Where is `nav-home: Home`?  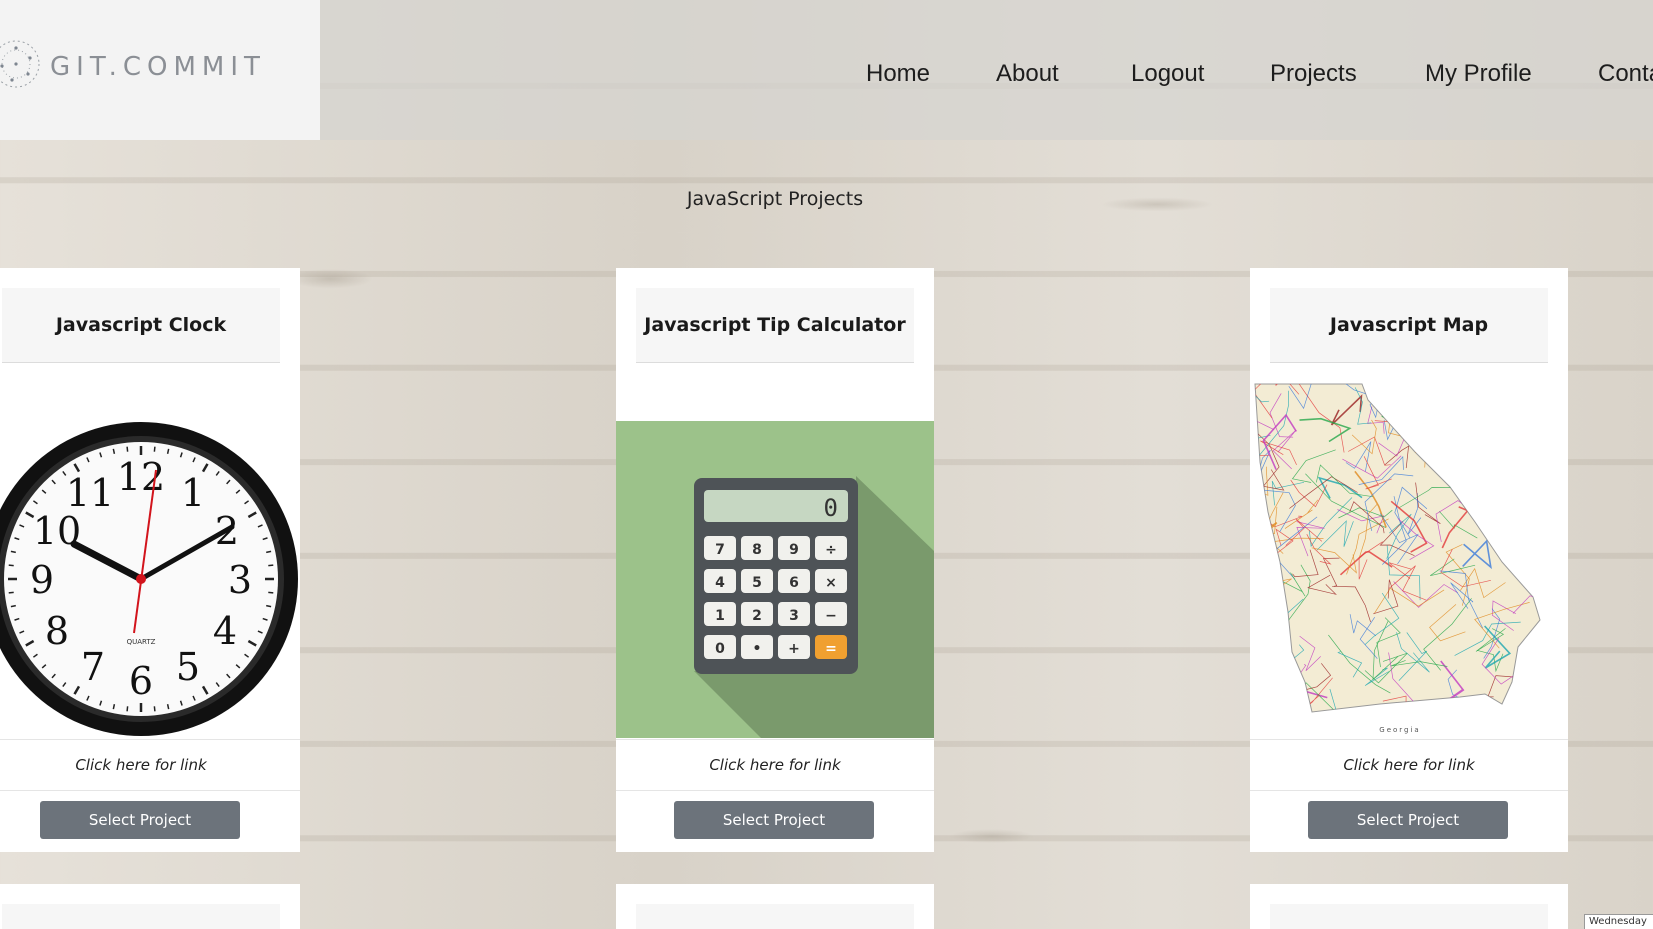
nav-home: Home is located at coordinates (898, 74).